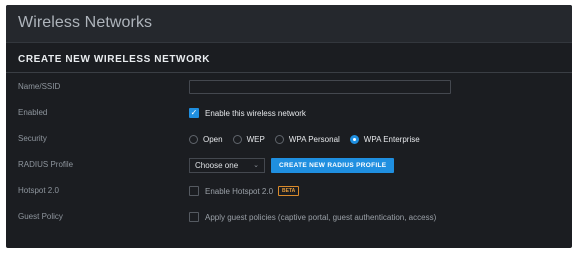 This screenshot has height=254, width=577. What do you see at coordinates (256, 165) in the screenshot?
I see `chevron-down-icon: ⌄` at bounding box center [256, 165].